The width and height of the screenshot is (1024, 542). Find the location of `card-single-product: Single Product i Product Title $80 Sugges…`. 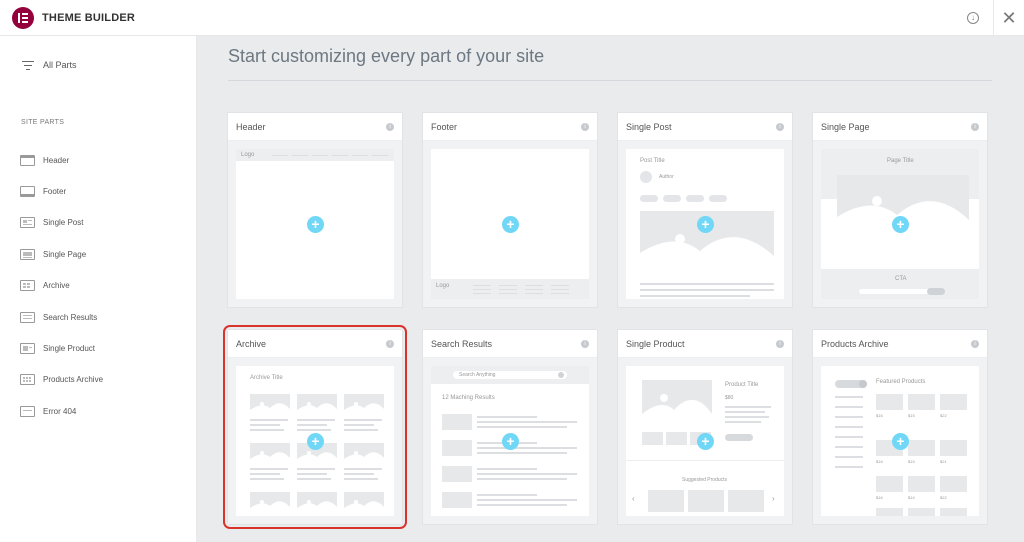

card-single-product: Single Product i Product Title $80 Sugges… is located at coordinates (705, 427).